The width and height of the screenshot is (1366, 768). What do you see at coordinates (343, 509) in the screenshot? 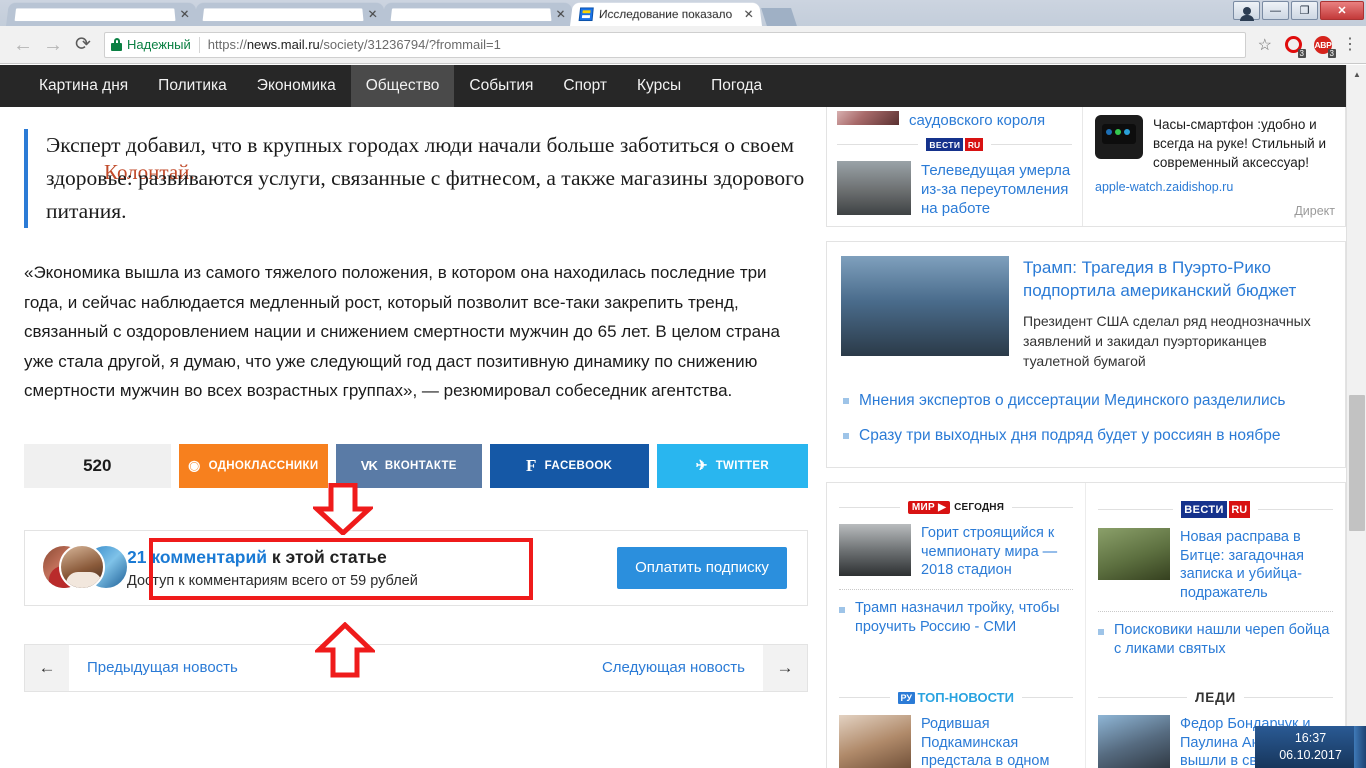
I see `annotation-arrow-down` at bounding box center [343, 509].